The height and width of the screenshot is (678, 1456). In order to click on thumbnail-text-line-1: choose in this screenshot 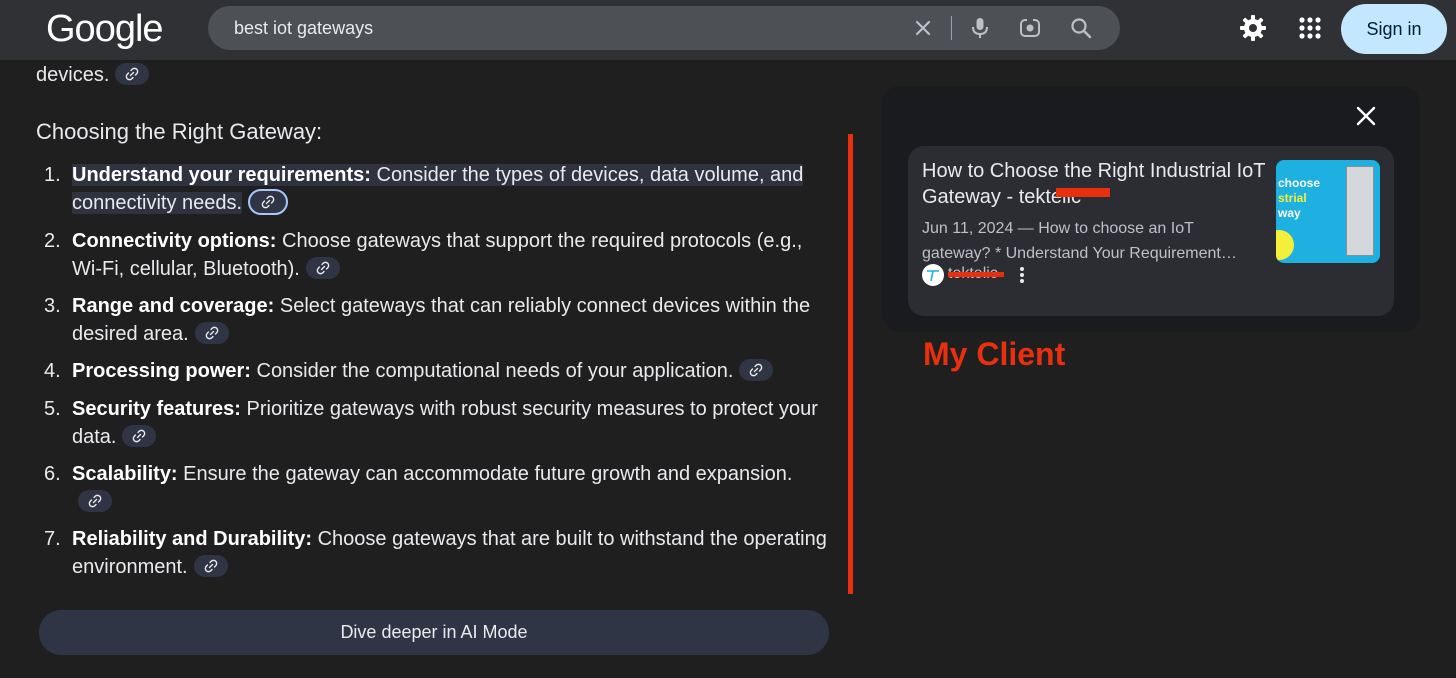, I will do `click(1299, 183)`.